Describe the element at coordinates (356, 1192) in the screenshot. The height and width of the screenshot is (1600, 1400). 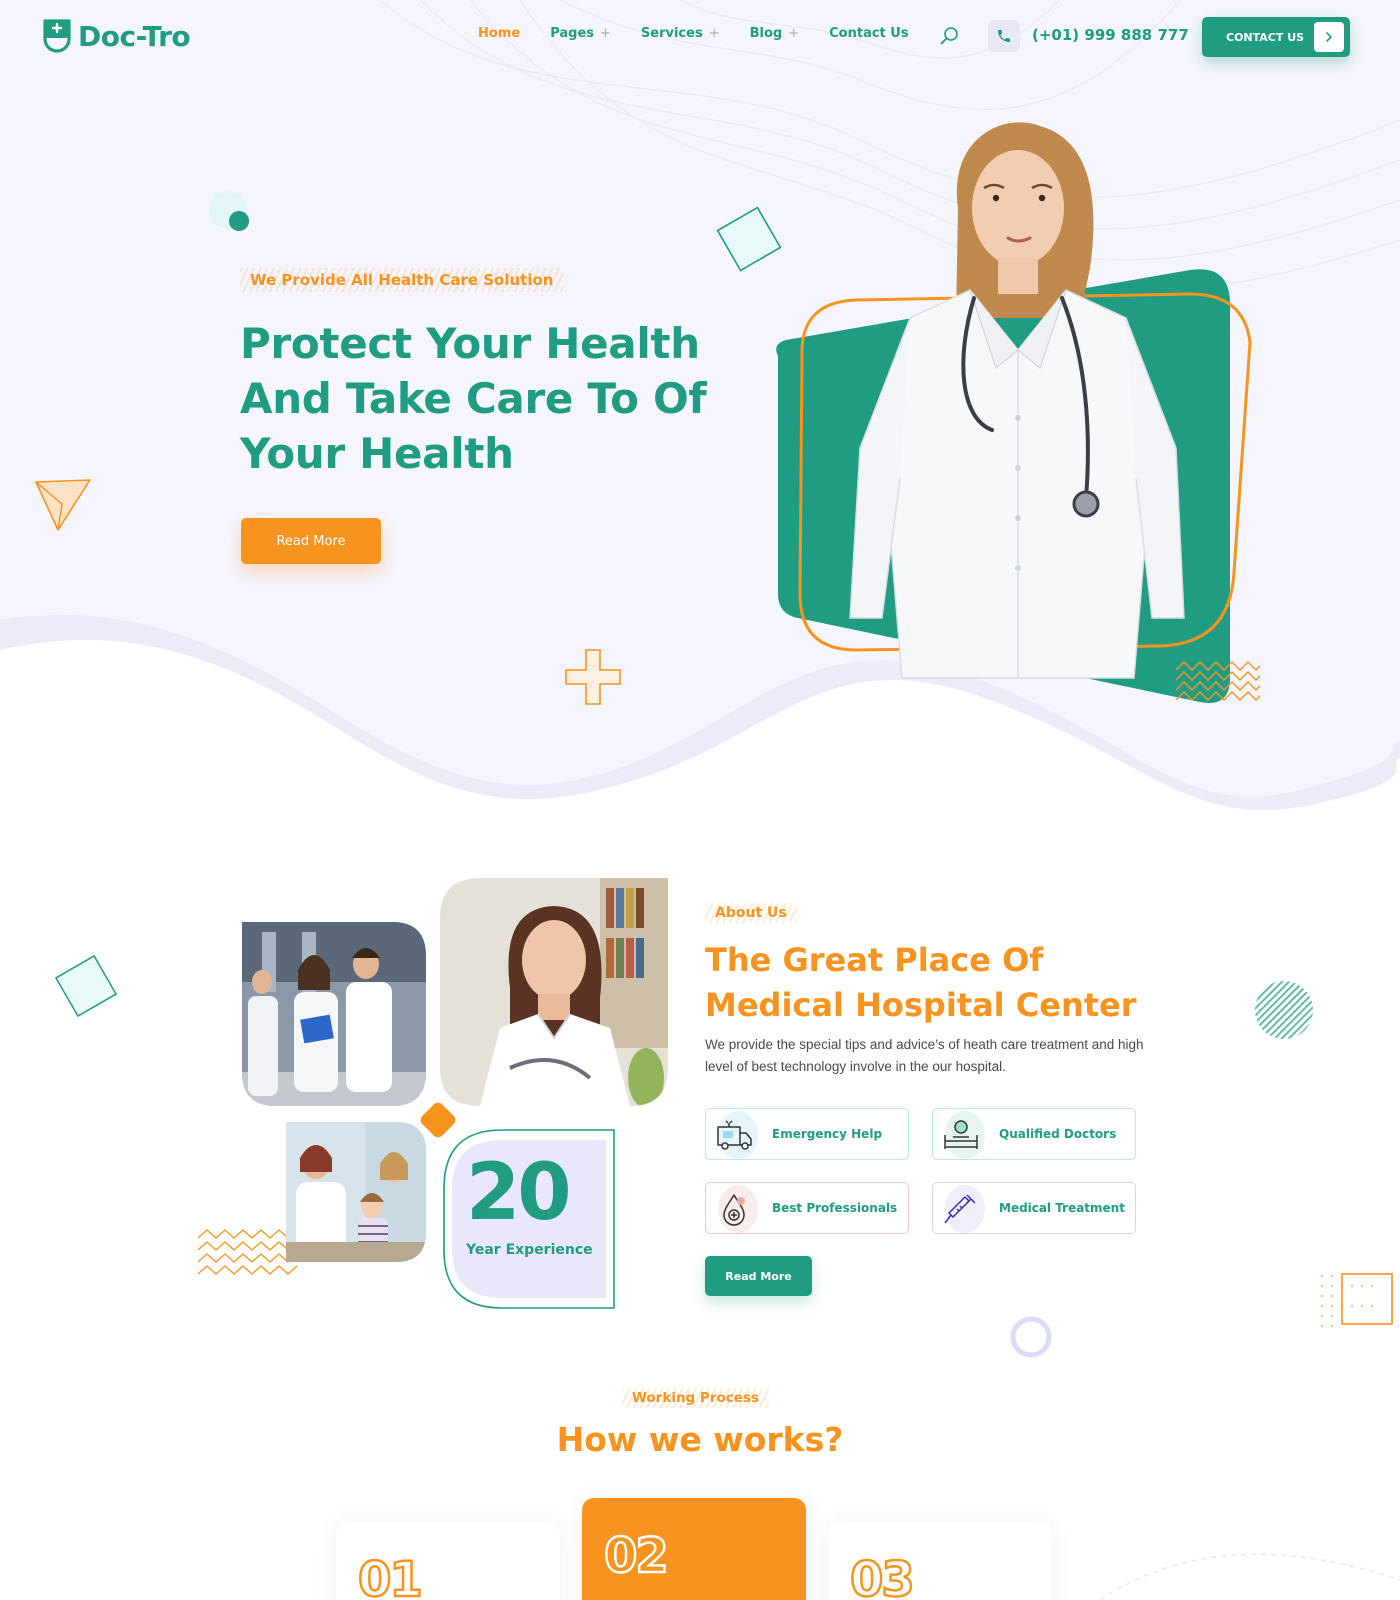
I see `doctor-with-child-image` at that location.